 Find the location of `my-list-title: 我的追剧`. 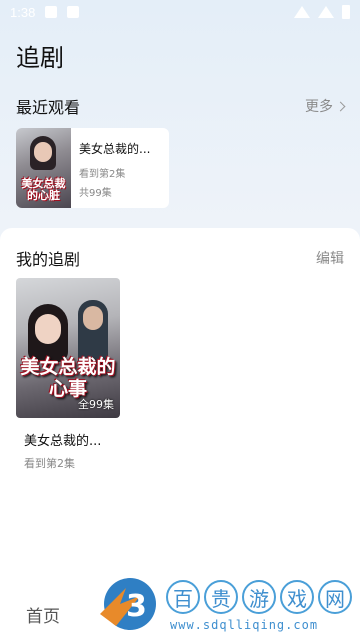

my-list-title: 我的追剧 is located at coordinates (48, 259).